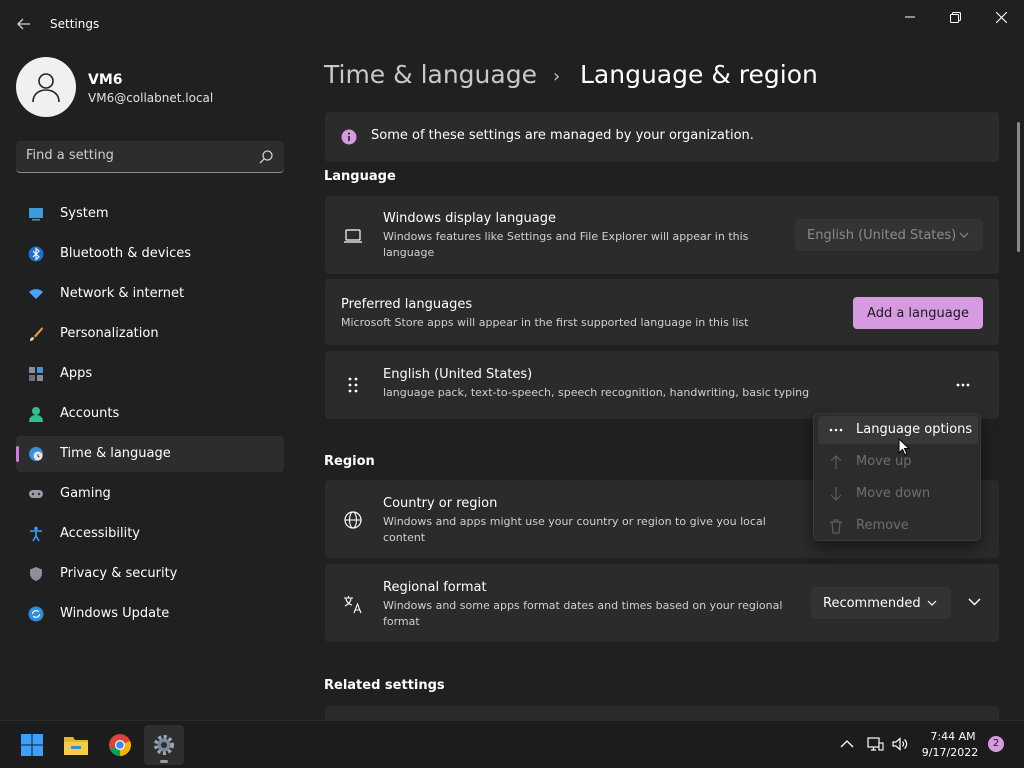  What do you see at coordinates (75, 24) in the screenshot?
I see `app-title: Settings` at bounding box center [75, 24].